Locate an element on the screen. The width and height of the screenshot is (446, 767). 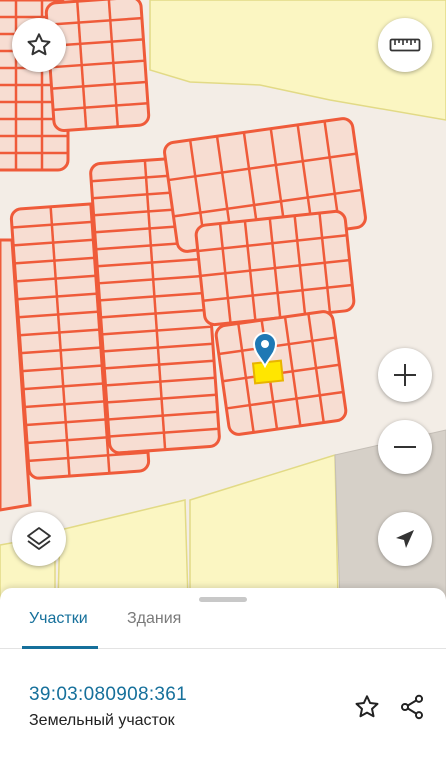
share-icon is located at coordinates (412, 707).